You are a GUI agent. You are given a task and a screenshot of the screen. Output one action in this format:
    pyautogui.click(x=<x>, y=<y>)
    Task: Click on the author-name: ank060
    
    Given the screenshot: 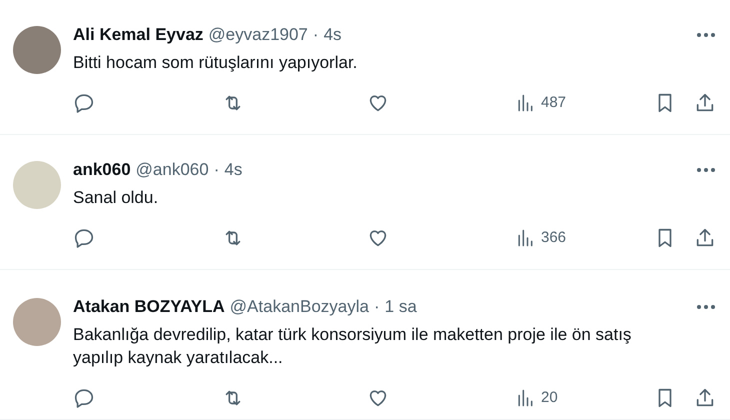 What is the action you would take?
    pyautogui.click(x=102, y=170)
    